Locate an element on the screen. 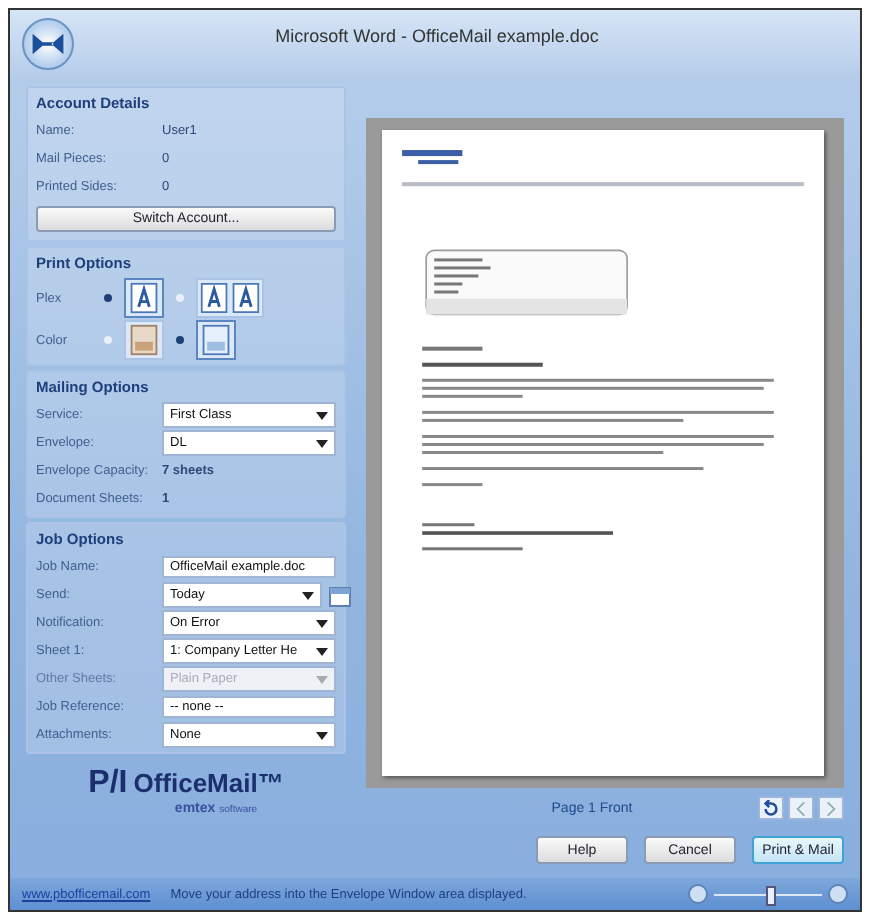 This screenshot has width=870, height=920. app-menu-button is located at coordinates (48, 44).